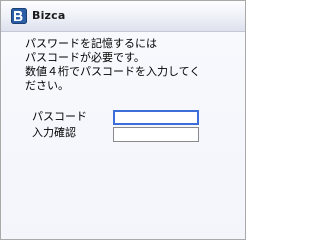 The width and height of the screenshot is (320, 240). I want to click on instruction-line: 数値４桁でパスコードを入力してく, so click(113, 71).